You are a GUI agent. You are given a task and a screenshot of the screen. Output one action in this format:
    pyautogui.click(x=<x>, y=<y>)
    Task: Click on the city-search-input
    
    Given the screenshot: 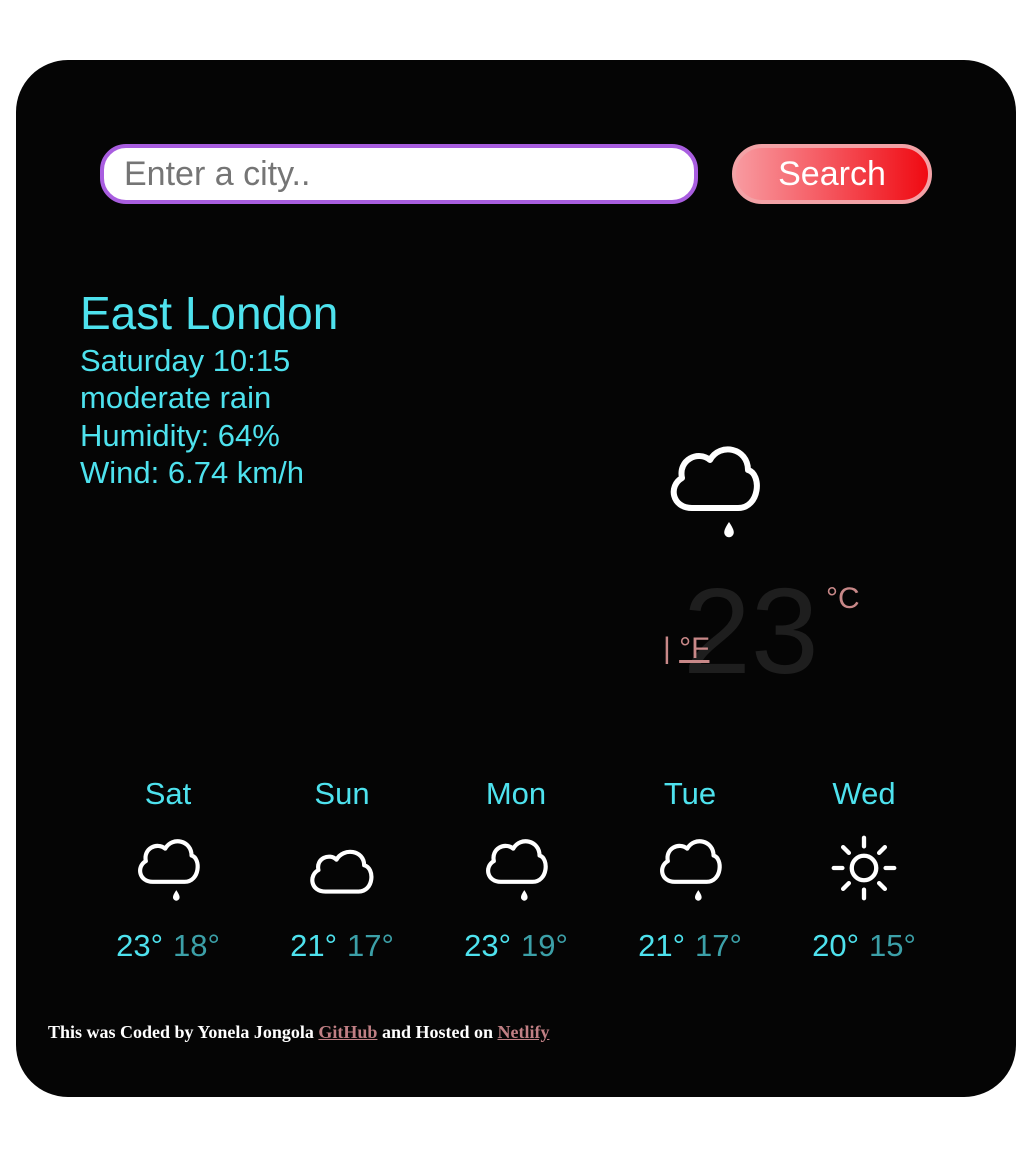 What is the action you would take?
    pyautogui.click(x=399, y=174)
    